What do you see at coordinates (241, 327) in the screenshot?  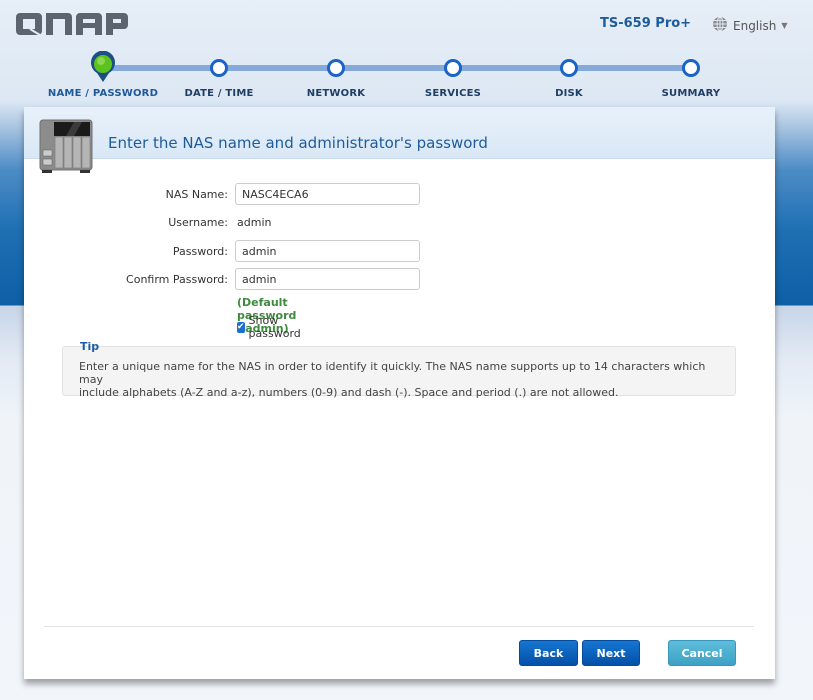 I see `show-password-checkbox: ✔` at bounding box center [241, 327].